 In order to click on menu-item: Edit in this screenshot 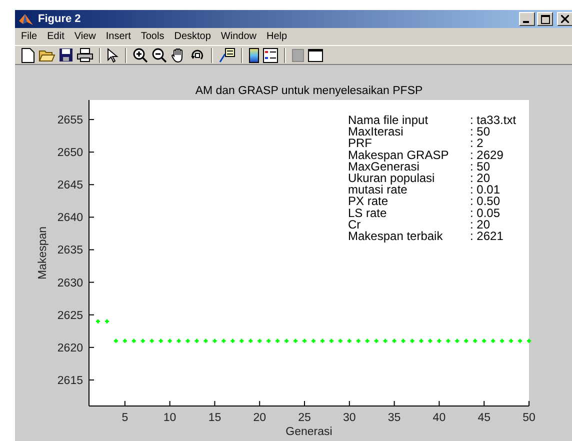, I will do `click(56, 36)`.